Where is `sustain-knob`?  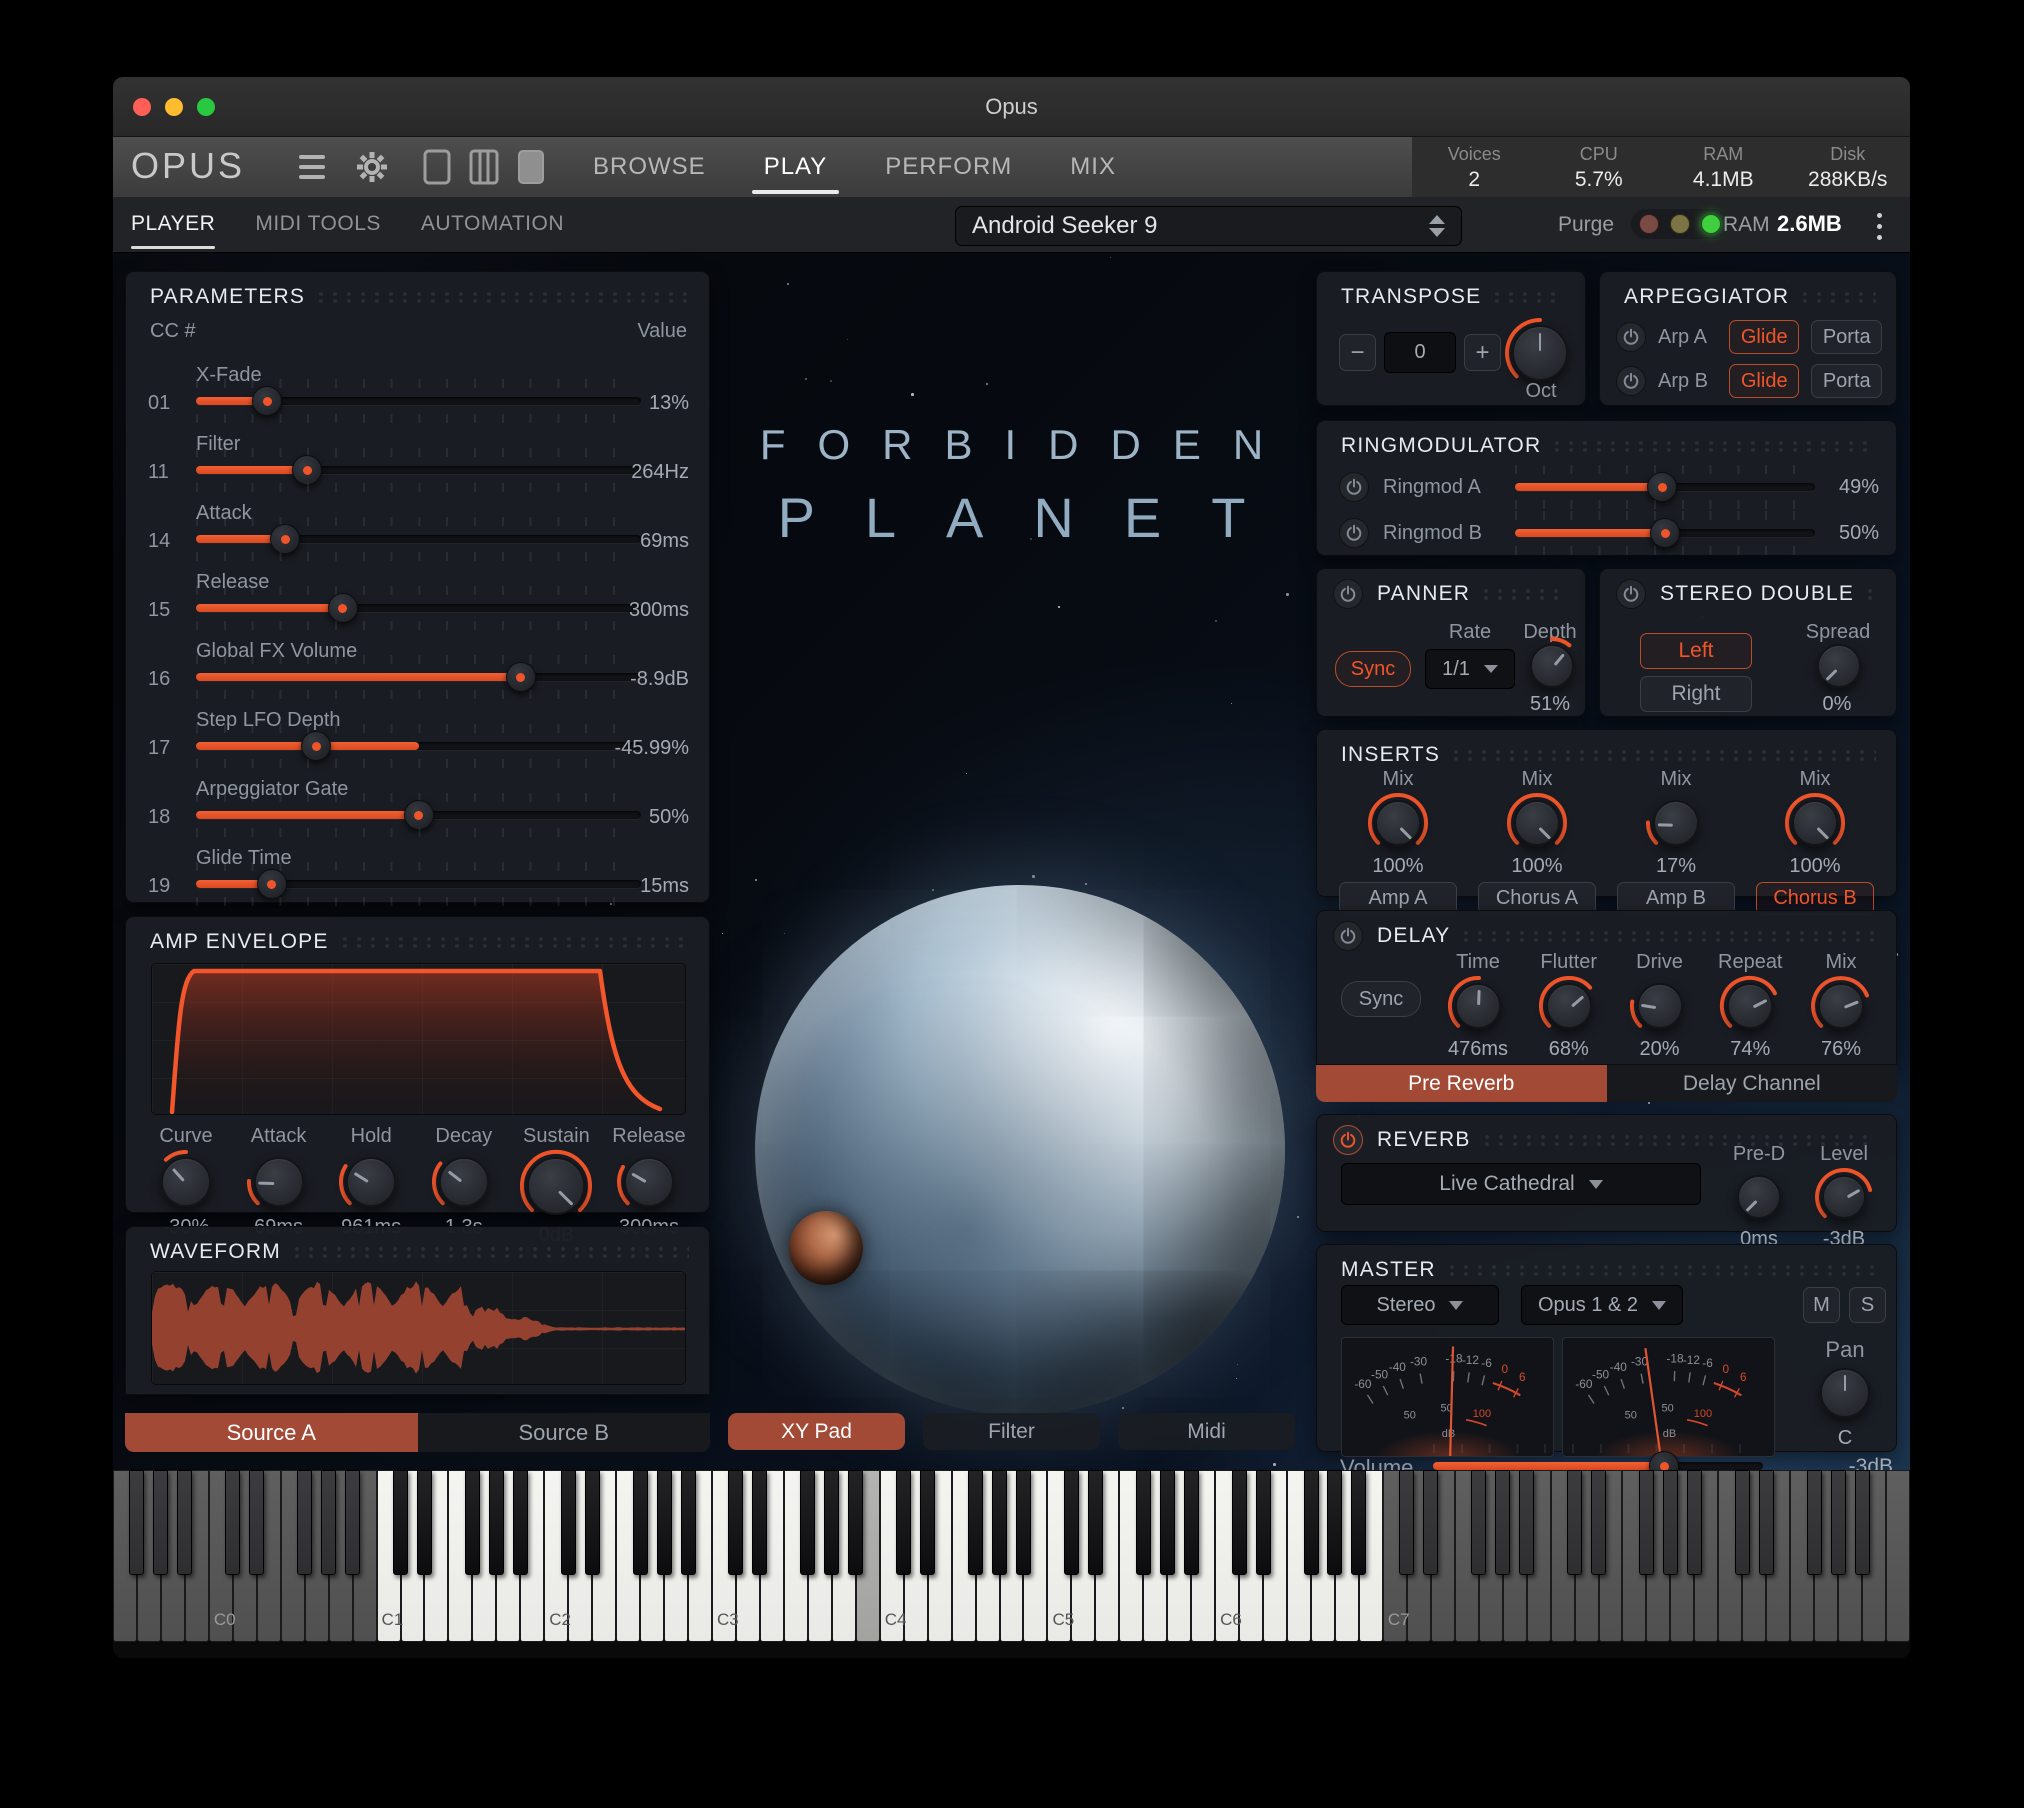 sustain-knob is located at coordinates (556, 1186).